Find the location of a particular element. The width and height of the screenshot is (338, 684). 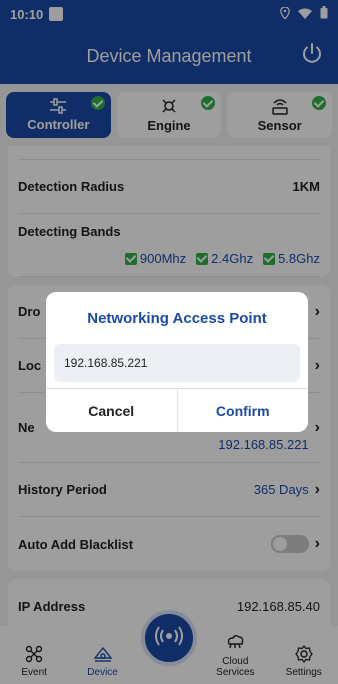

dialog-buttons: Cancel Confirm is located at coordinates (177, 410).